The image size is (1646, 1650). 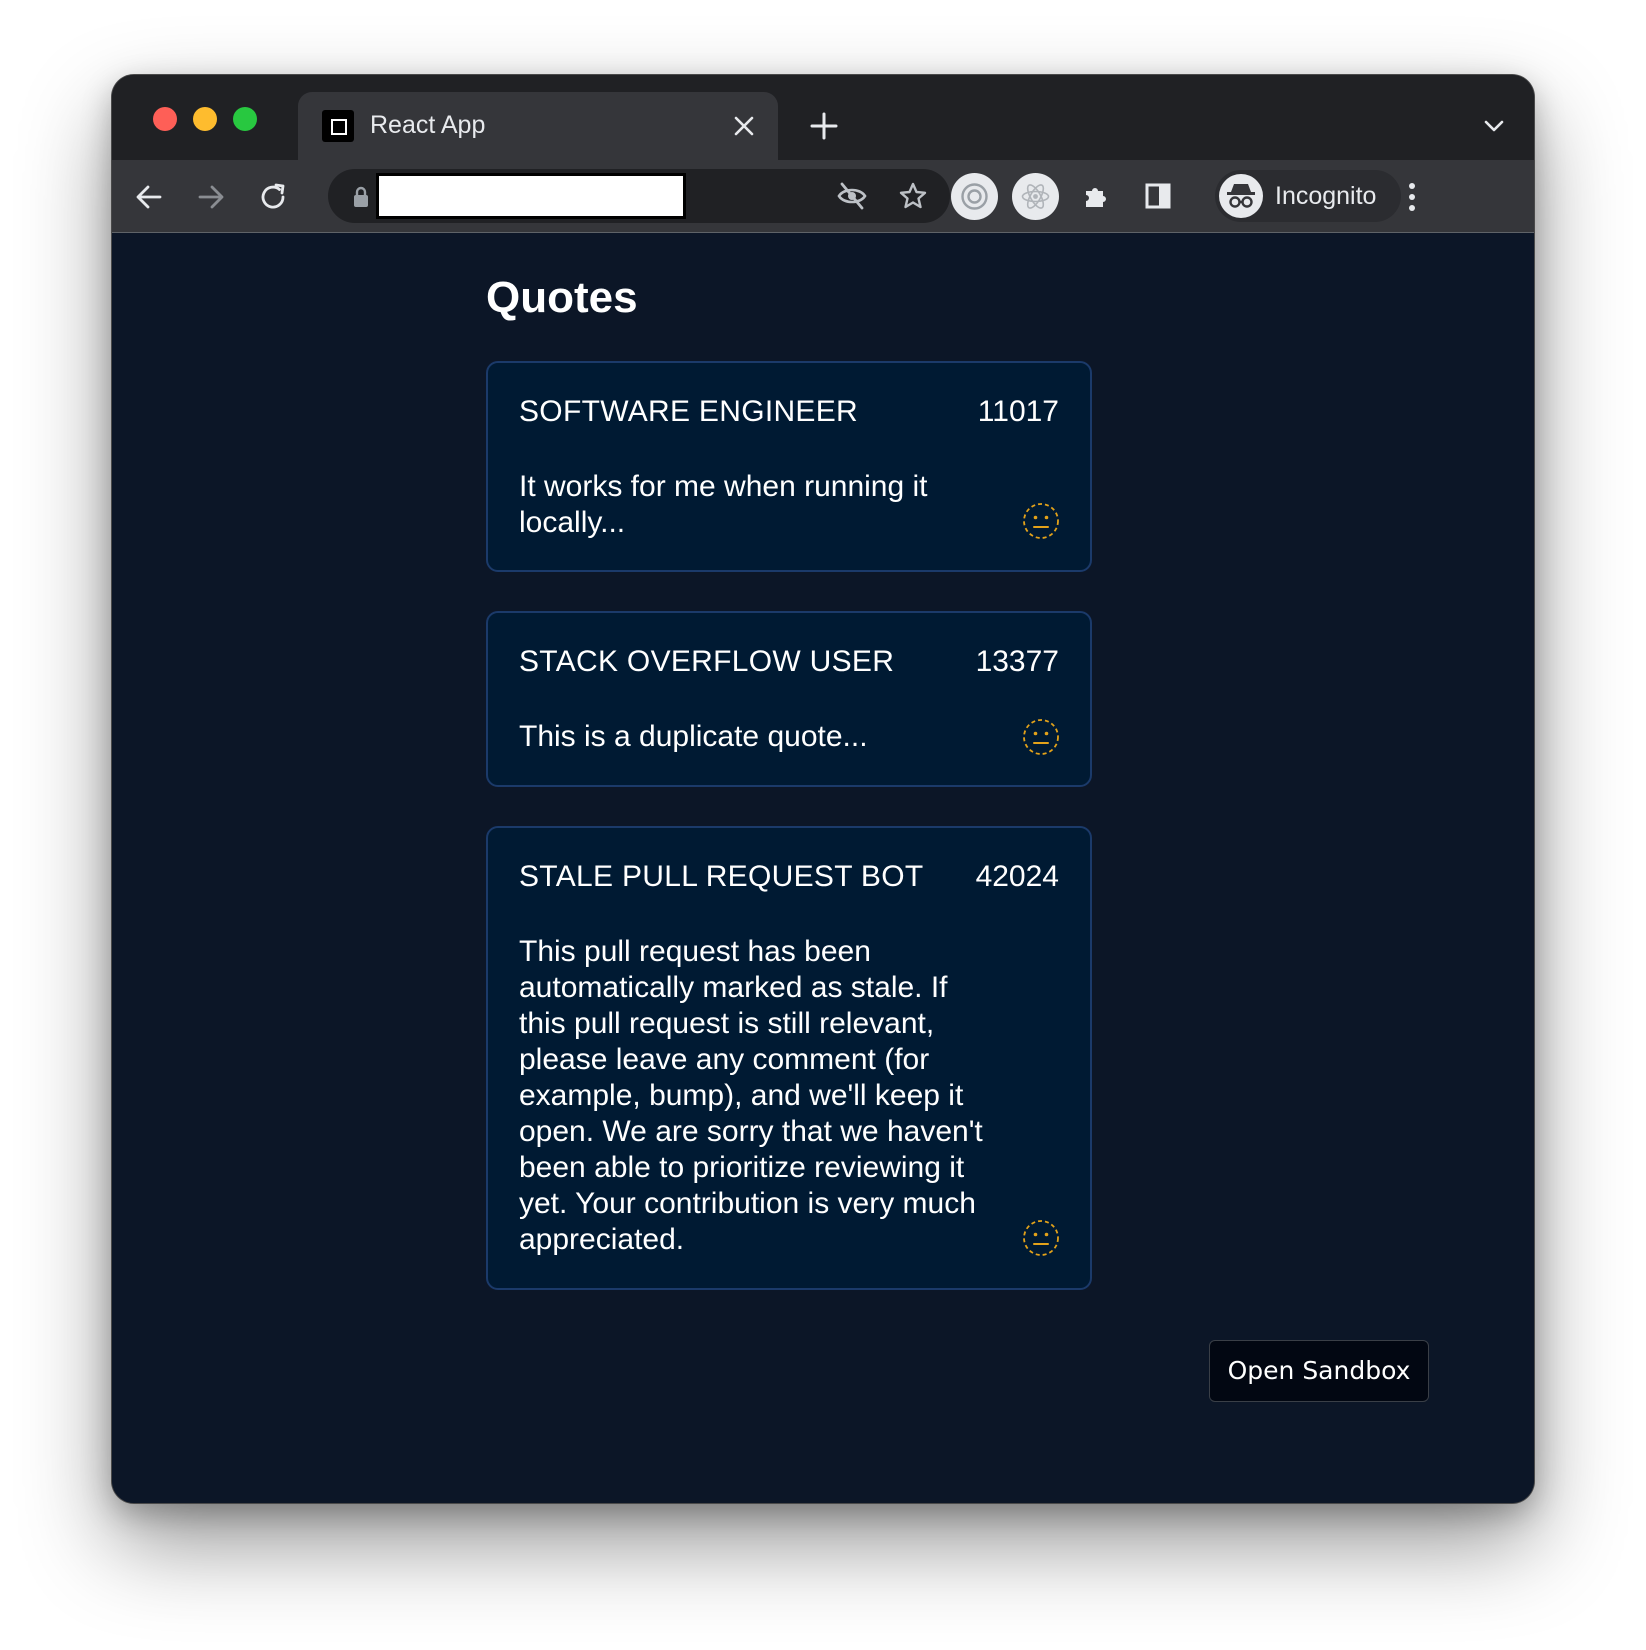 I want to click on back-icon, so click(x=149, y=197).